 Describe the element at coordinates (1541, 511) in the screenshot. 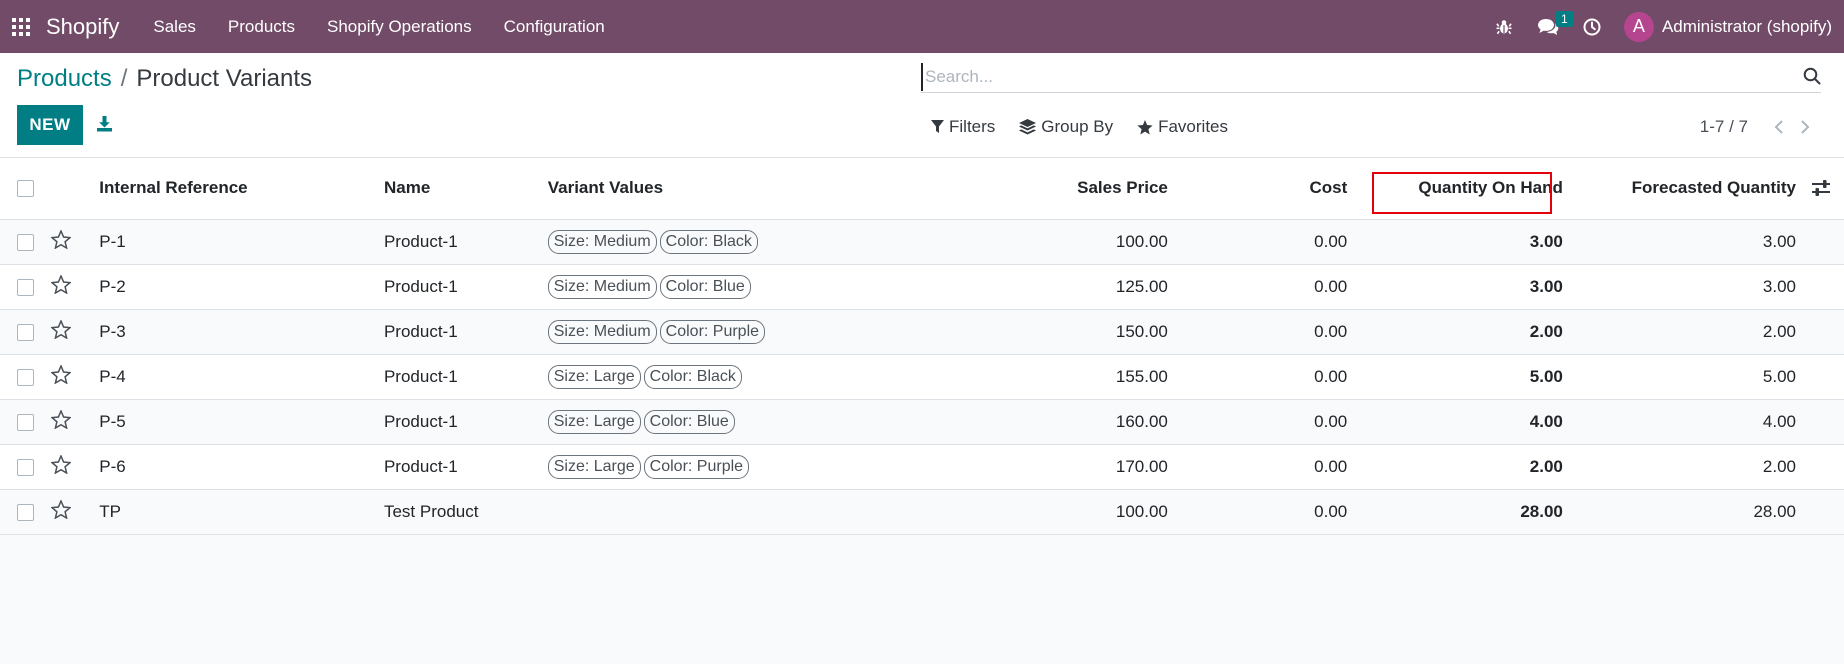

I see `cell-quantity-on-hand: 28.00` at that location.